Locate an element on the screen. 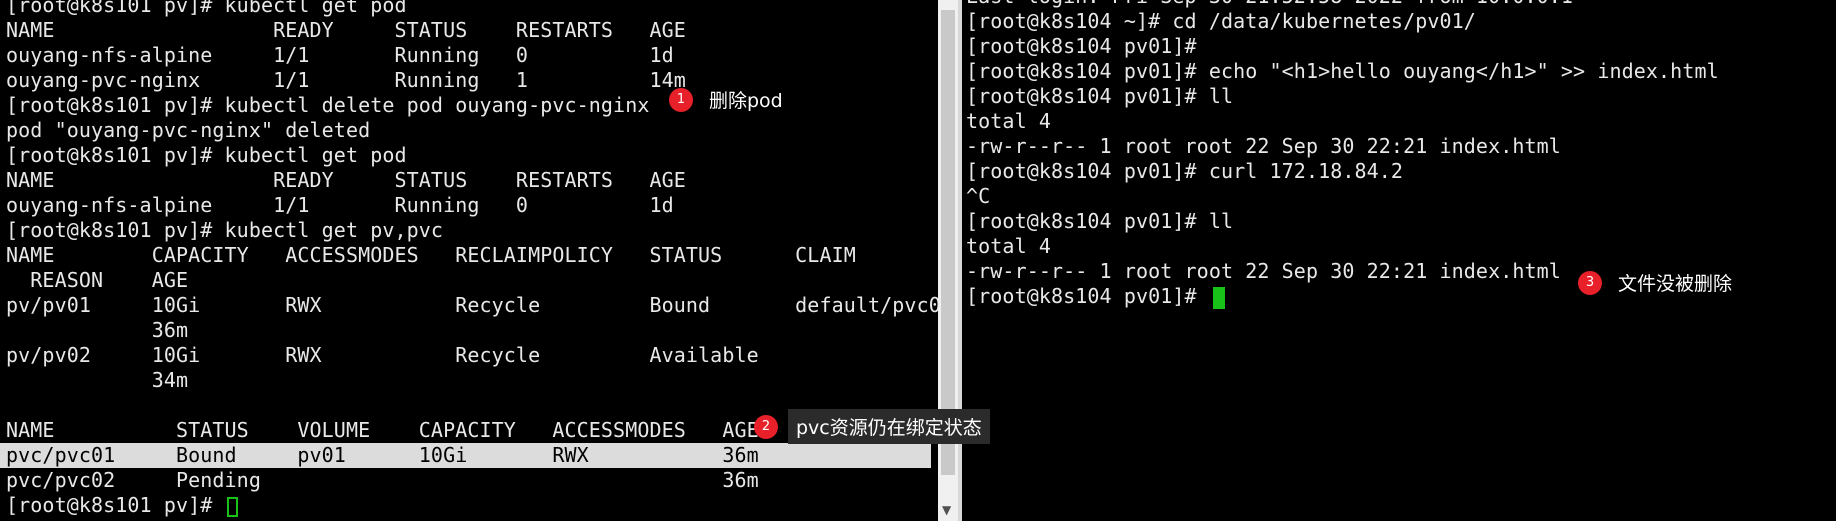 The height and width of the screenshot is (521, 1836). terminal-prompt-line: [root@k8s101 pv]# is located at coordinates (473, 505).